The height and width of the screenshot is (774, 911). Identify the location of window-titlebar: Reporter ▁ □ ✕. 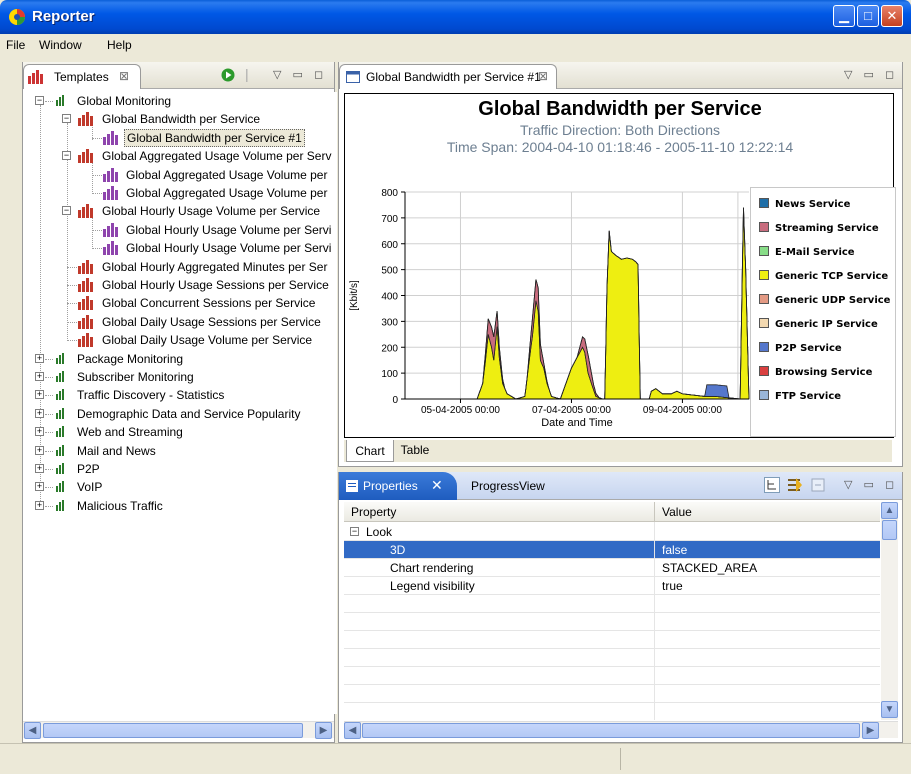
(455, 17).